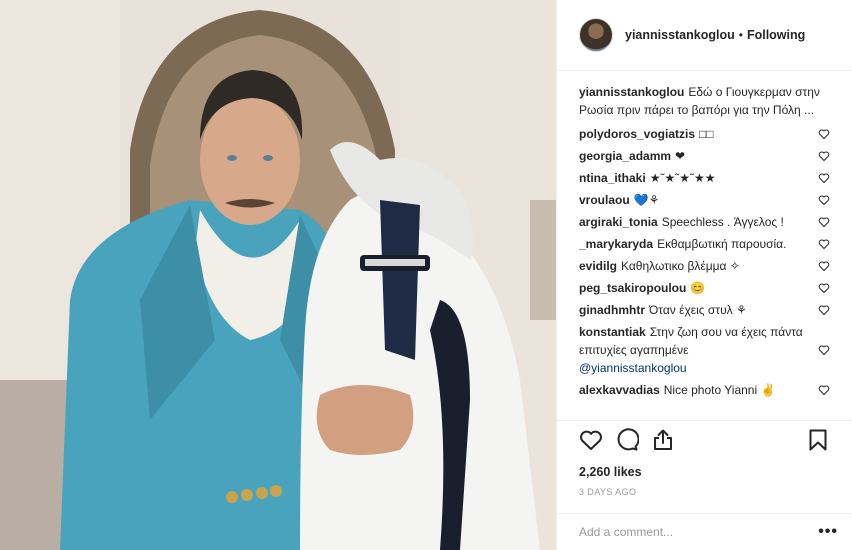  What do you see at coordinates (828, 532) in the screenshot?
I see `more-options-button: •••` at bounding box center [828, 532].